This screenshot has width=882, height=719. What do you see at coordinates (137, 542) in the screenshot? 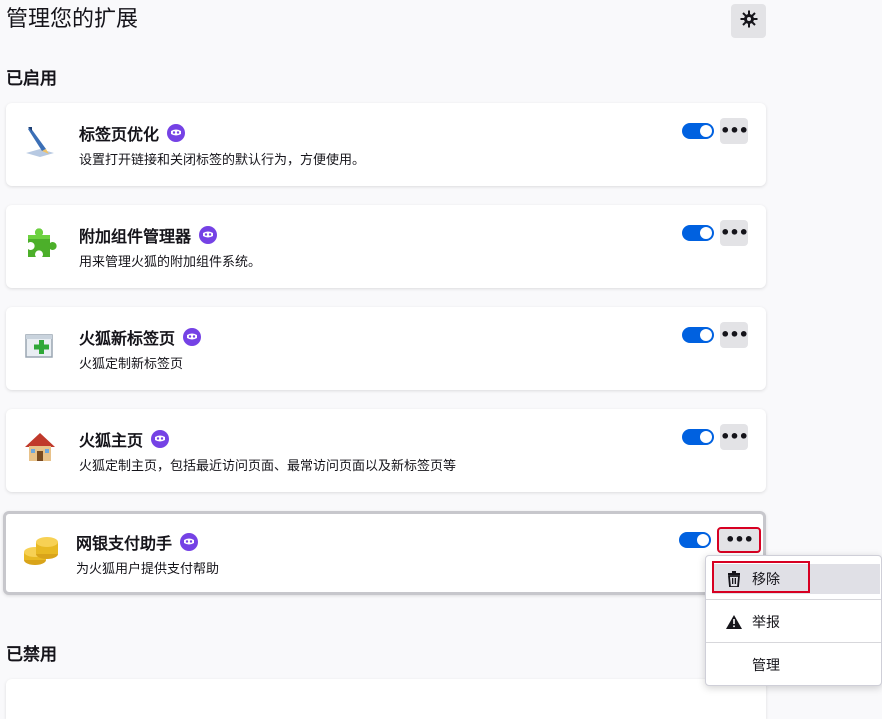
I see `extension-name: 网银支付助手` at bounding box center [137, 542].